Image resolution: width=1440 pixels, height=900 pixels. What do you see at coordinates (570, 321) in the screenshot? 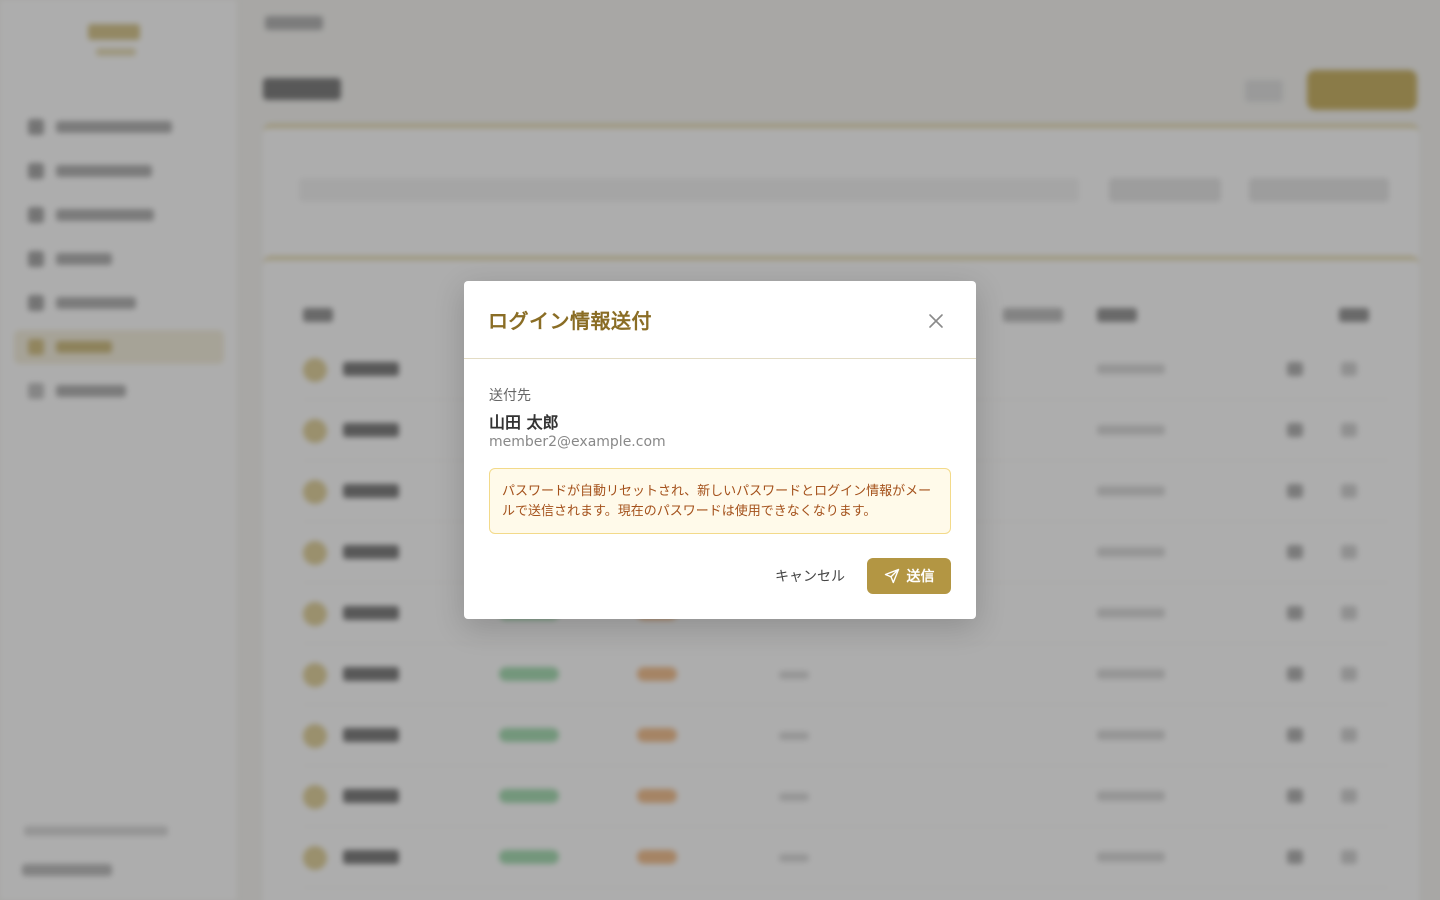
I see `dialog-title: ログイン情報送付` at bounding box center [570, 321].